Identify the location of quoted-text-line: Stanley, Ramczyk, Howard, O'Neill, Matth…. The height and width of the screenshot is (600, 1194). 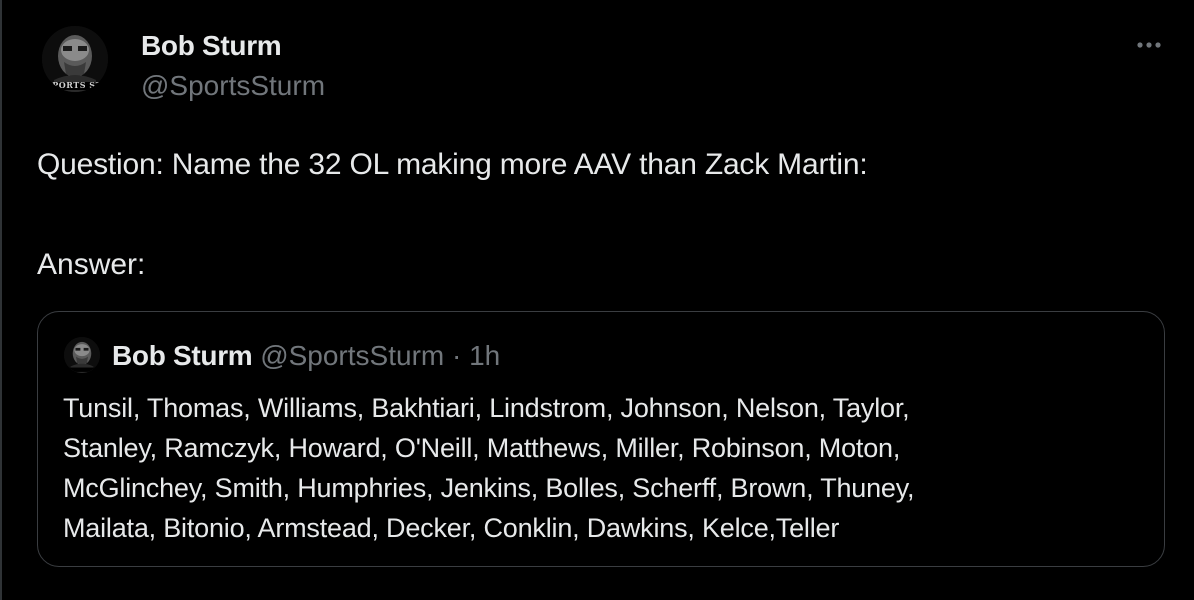
(482, 448).